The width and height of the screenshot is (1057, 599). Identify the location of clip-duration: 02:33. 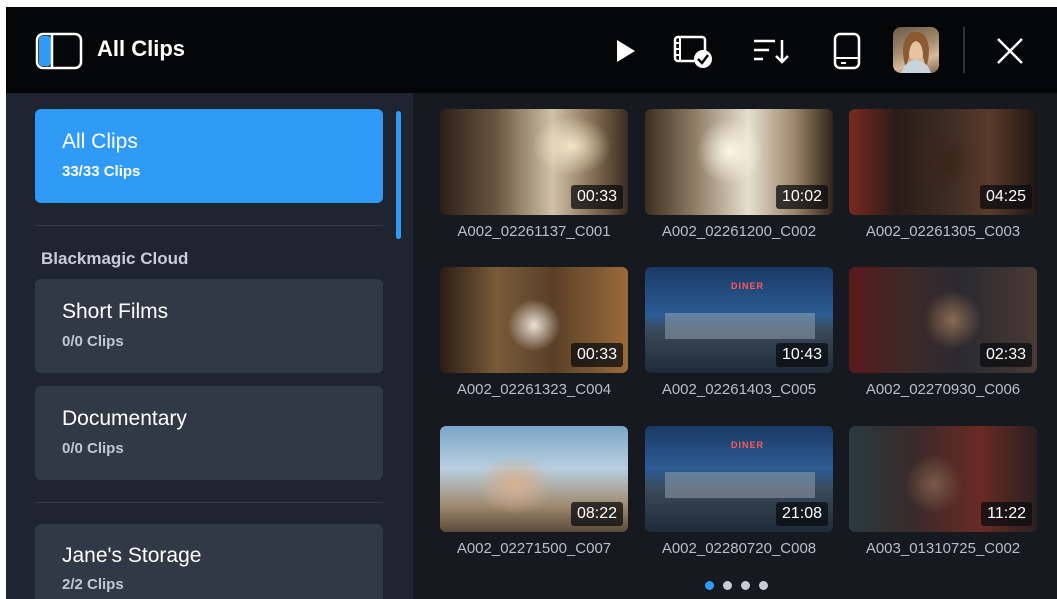
(1005, 355).